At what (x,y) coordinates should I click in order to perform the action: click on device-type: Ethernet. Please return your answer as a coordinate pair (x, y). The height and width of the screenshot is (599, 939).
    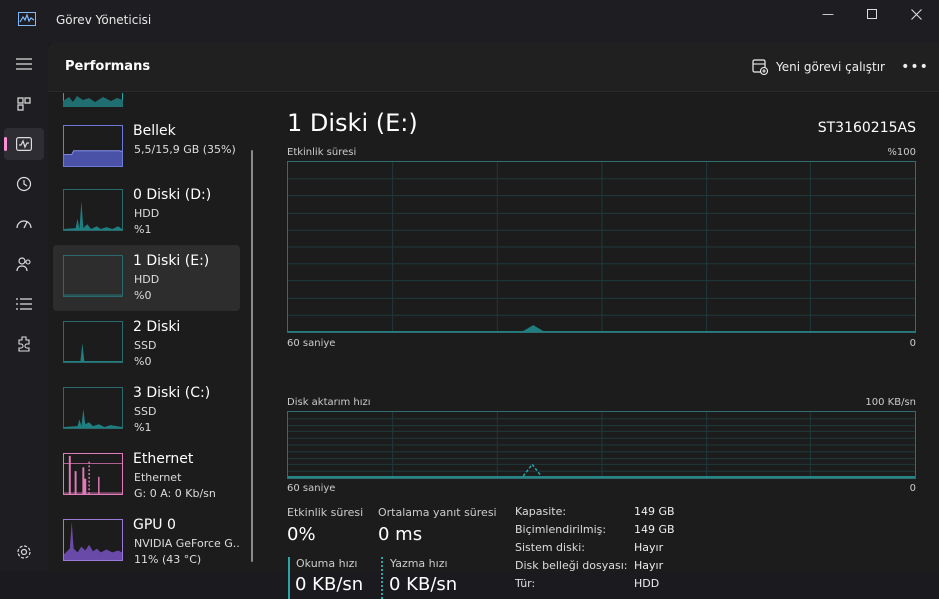
    Looking at the image, I should click on (158, 477).